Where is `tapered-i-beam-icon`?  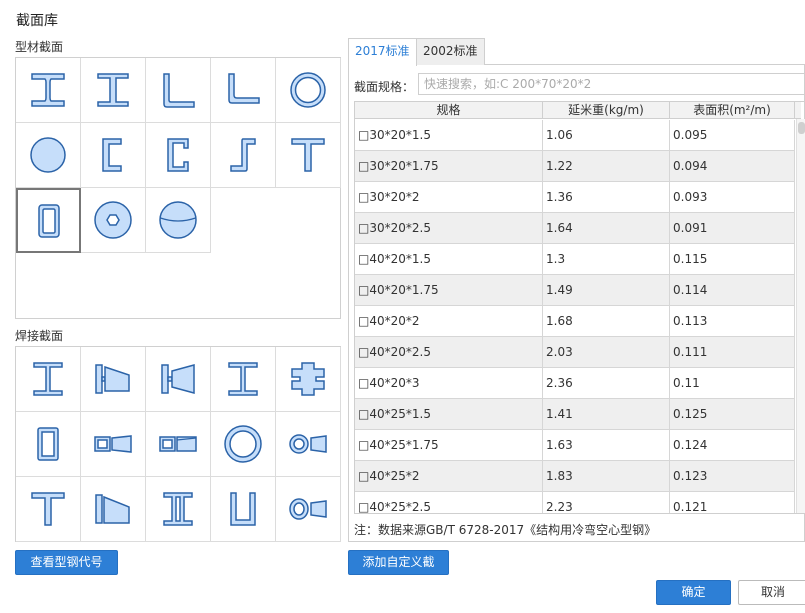
tapered-i-beam-icon is located at coordinates (112, 379).